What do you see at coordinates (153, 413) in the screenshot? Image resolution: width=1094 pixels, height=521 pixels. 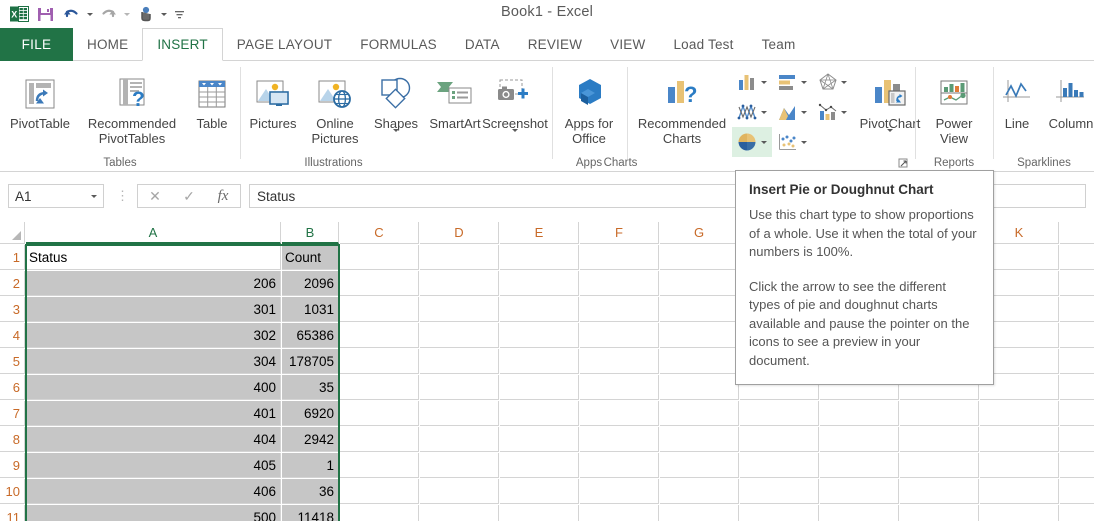 I see `cell-A7: 401` at bounding box center [153, 413].